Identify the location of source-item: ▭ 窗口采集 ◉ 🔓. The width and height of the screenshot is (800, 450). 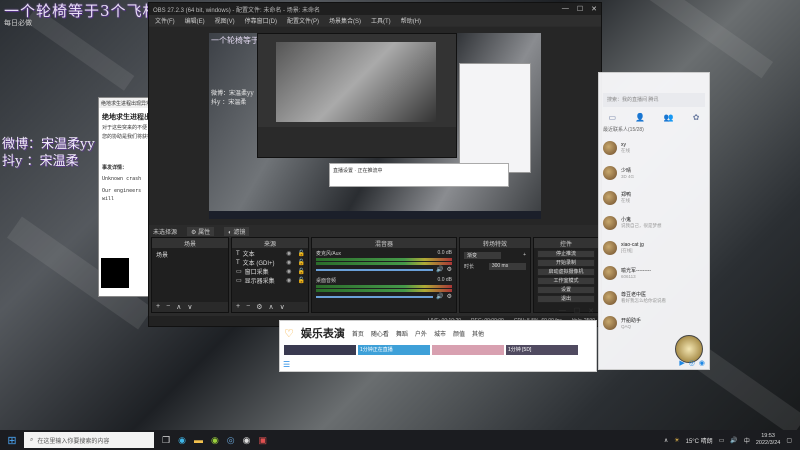
(270, 271).